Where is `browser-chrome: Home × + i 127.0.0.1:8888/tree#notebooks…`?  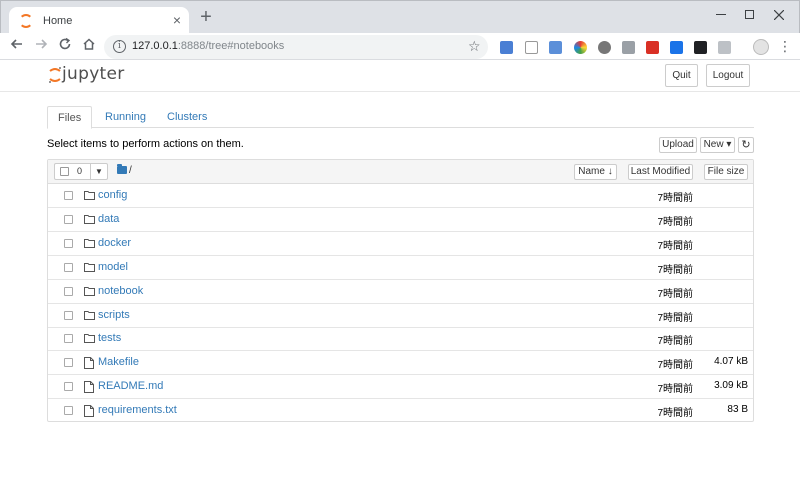 browser-chrome: Home × + i 127.0.0.1:8888/tree#notebooks… is located at coordinates (400, 30).